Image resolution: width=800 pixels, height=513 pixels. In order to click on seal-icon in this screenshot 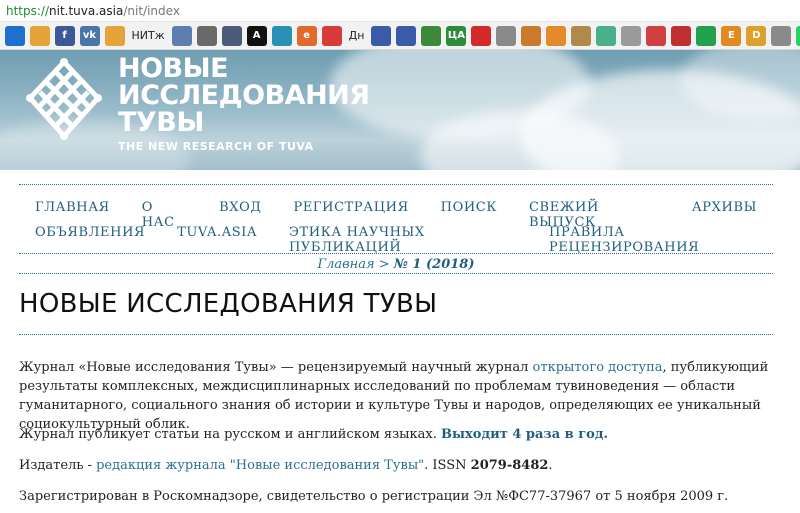, I will do `click(581, 35)`.